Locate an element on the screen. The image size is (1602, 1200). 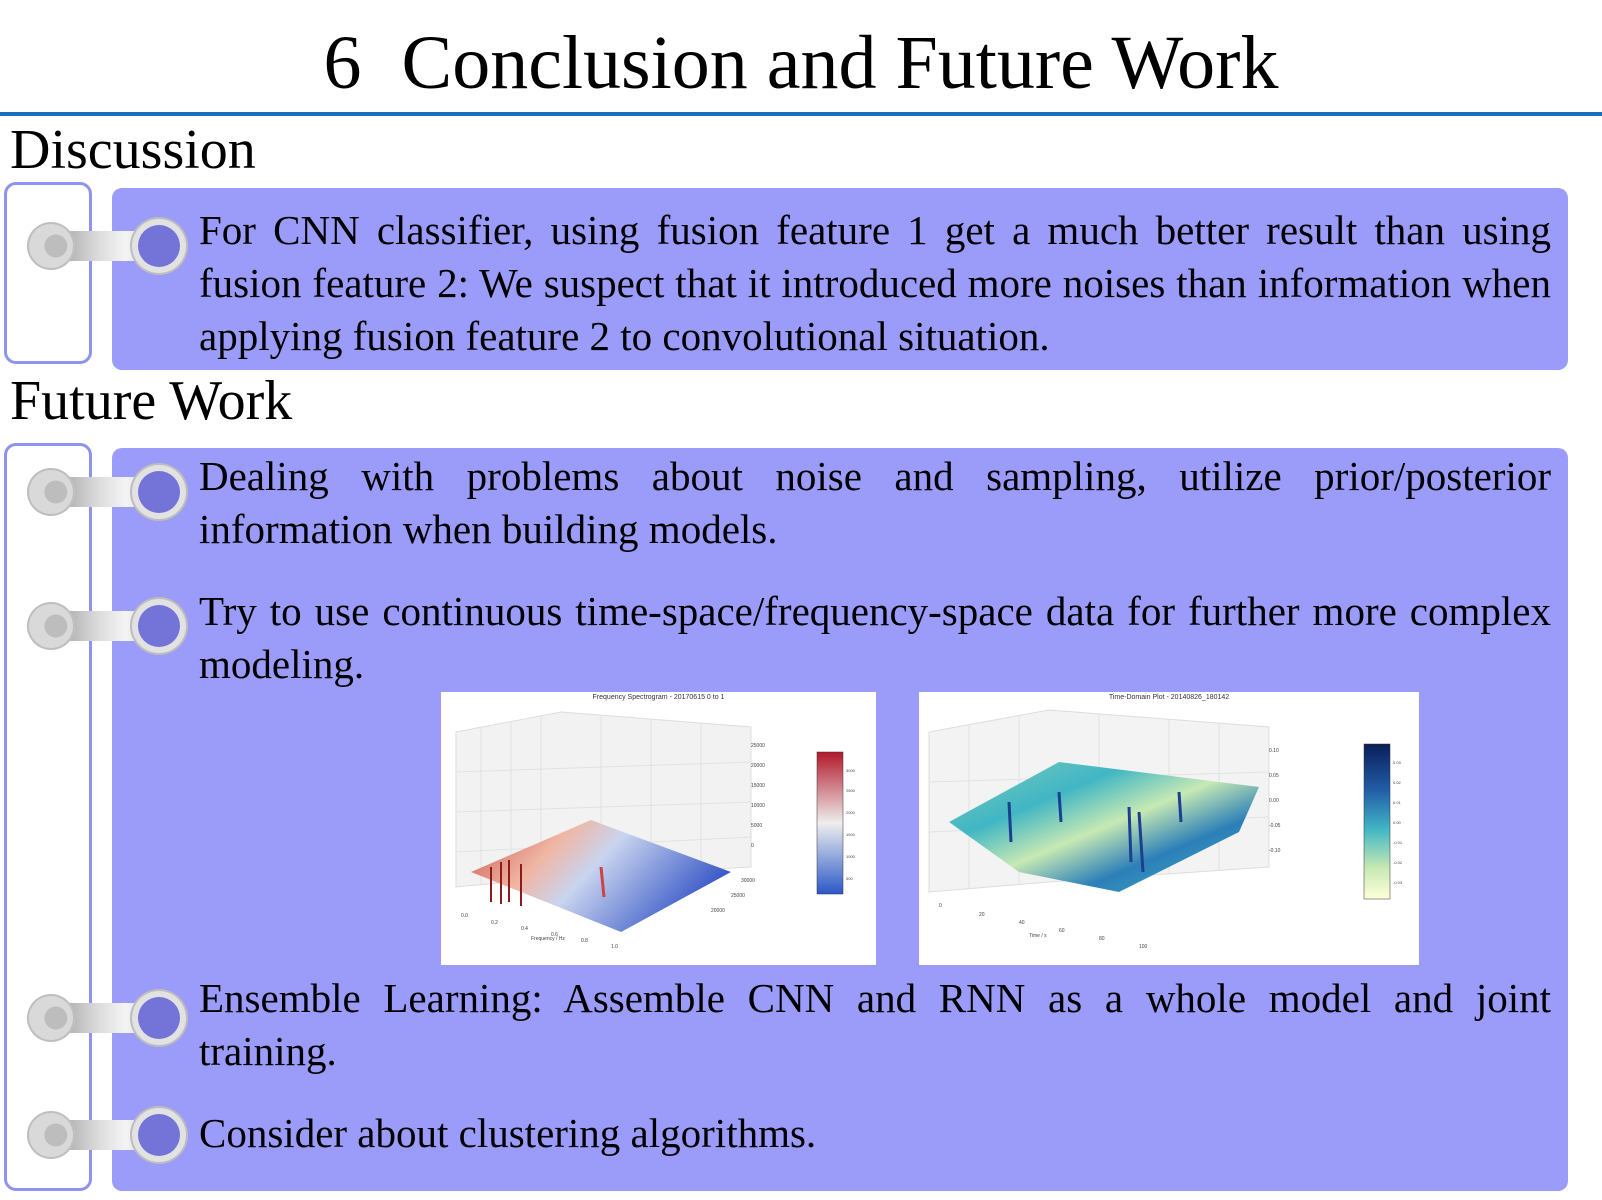
svg-text: -0.05 is located at coordinates (1275, 826).